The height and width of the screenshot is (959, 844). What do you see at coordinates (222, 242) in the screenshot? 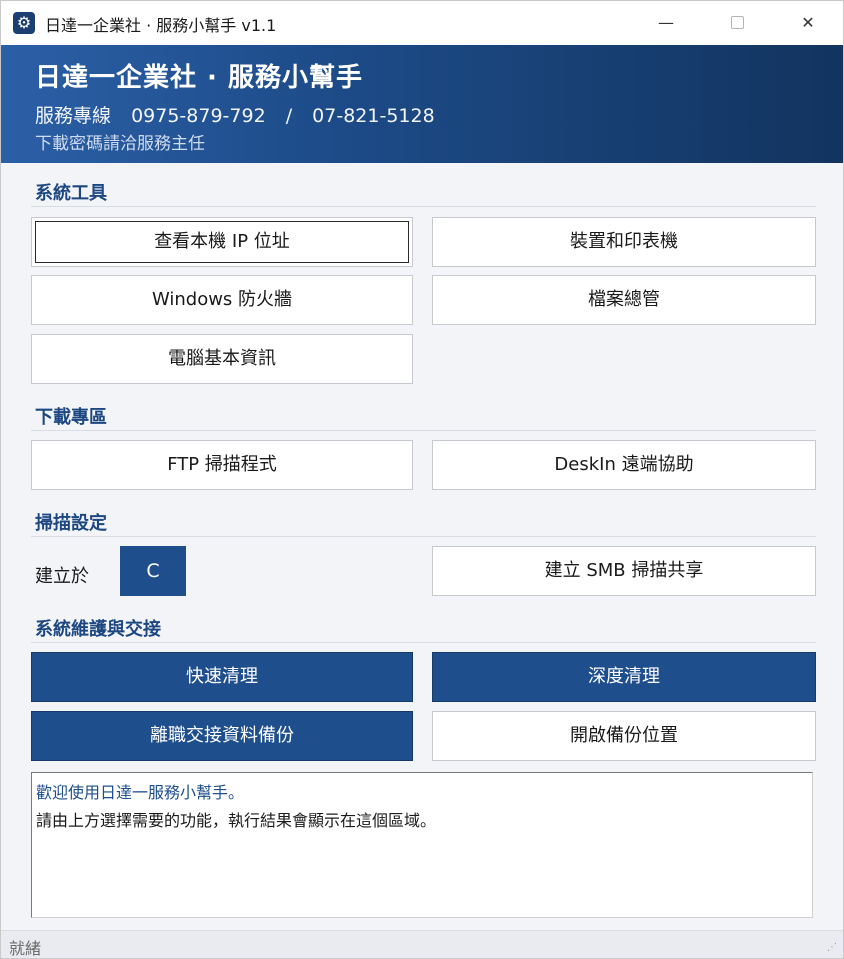
I see `view-ip-button: 查看本機 IP 位址` at bounding box center [222, 242].